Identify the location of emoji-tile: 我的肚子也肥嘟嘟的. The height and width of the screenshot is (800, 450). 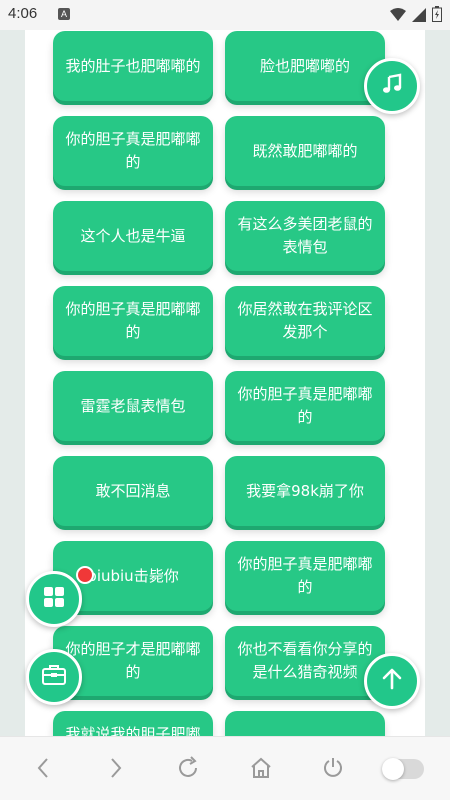
(133, 66).